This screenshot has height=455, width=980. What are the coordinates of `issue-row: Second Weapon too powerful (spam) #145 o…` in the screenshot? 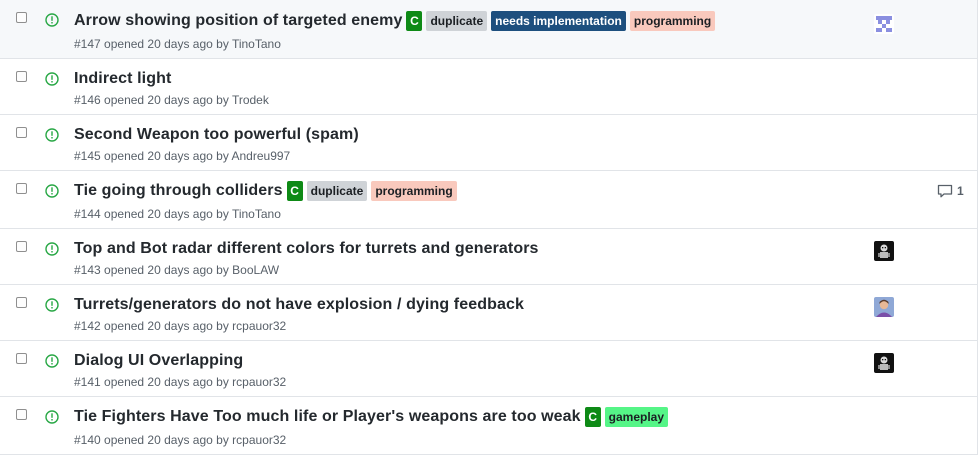 It's located at (489, 143).